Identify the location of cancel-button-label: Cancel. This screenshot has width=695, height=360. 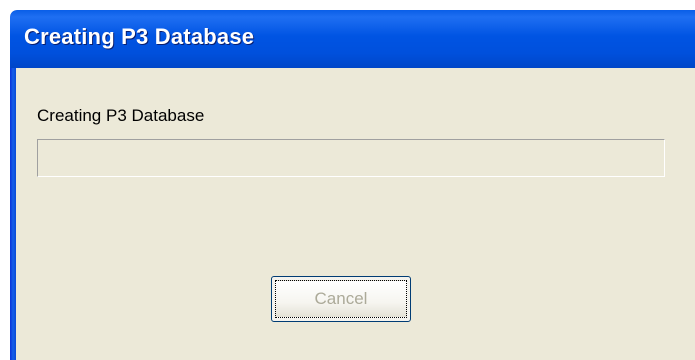
(341, 299).